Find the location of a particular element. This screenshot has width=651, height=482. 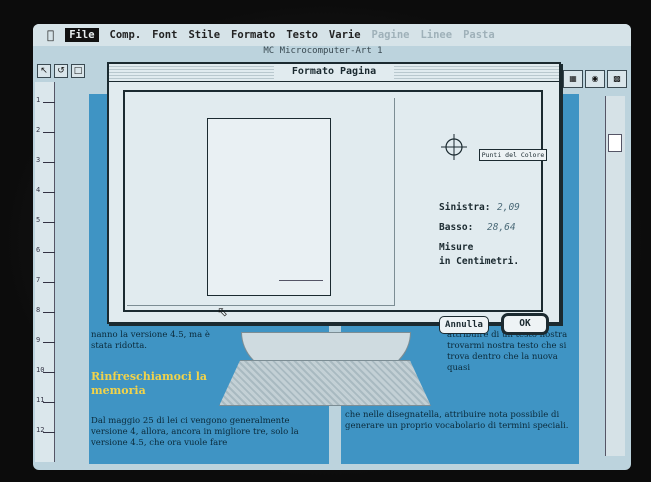

scrollbar-thumb is located at coordinates (615, 143).